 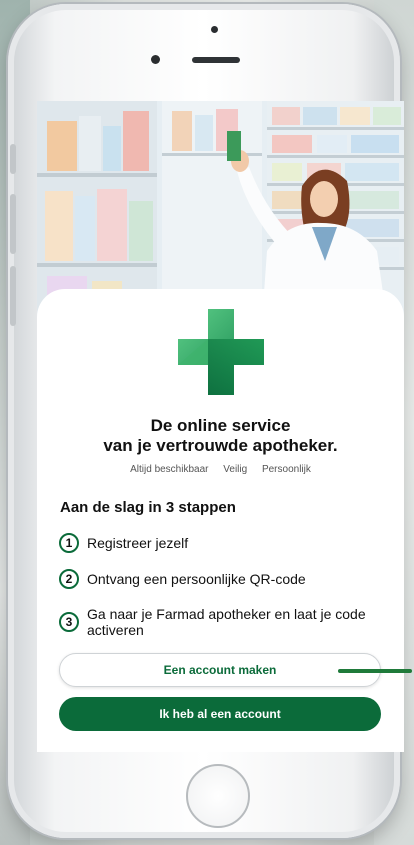 I want to click on headline-line-1: De online service, so click(x=220, y=425).